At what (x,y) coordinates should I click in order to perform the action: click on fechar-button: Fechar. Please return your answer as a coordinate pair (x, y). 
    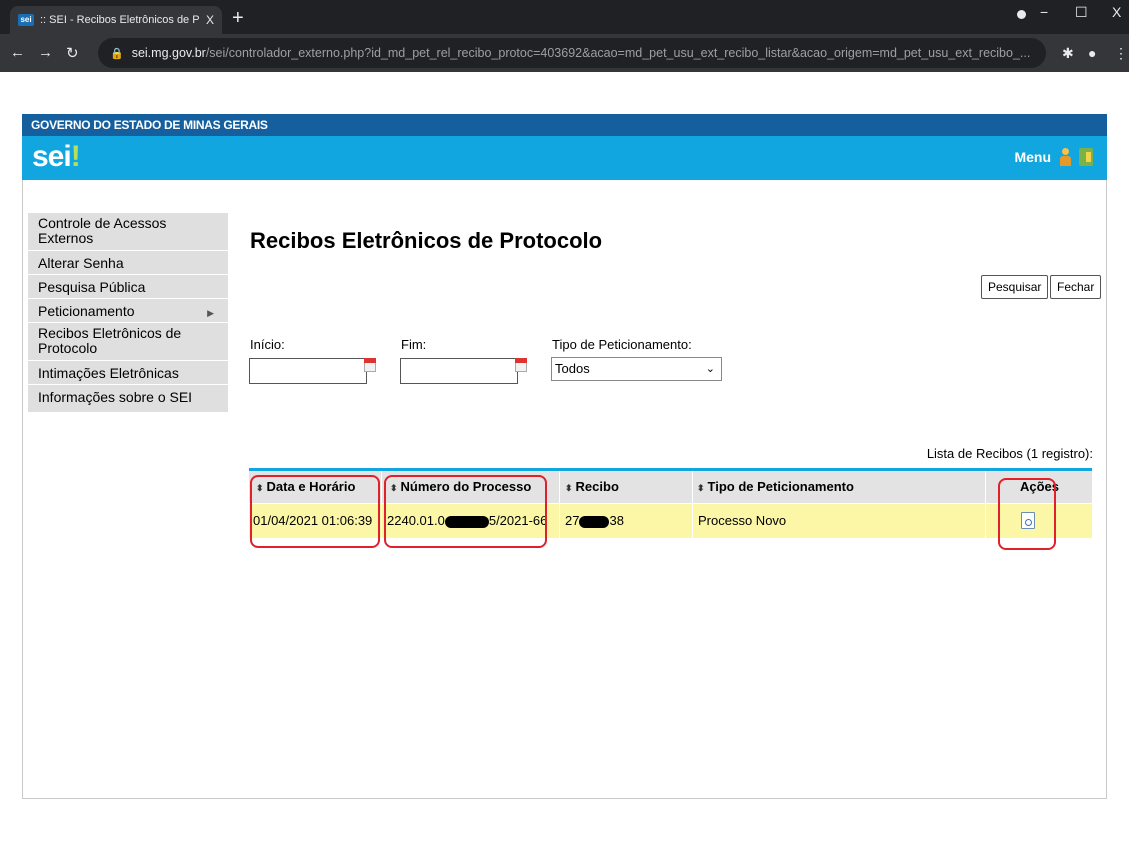
    Looking at the image, I should click on (1076, 287).